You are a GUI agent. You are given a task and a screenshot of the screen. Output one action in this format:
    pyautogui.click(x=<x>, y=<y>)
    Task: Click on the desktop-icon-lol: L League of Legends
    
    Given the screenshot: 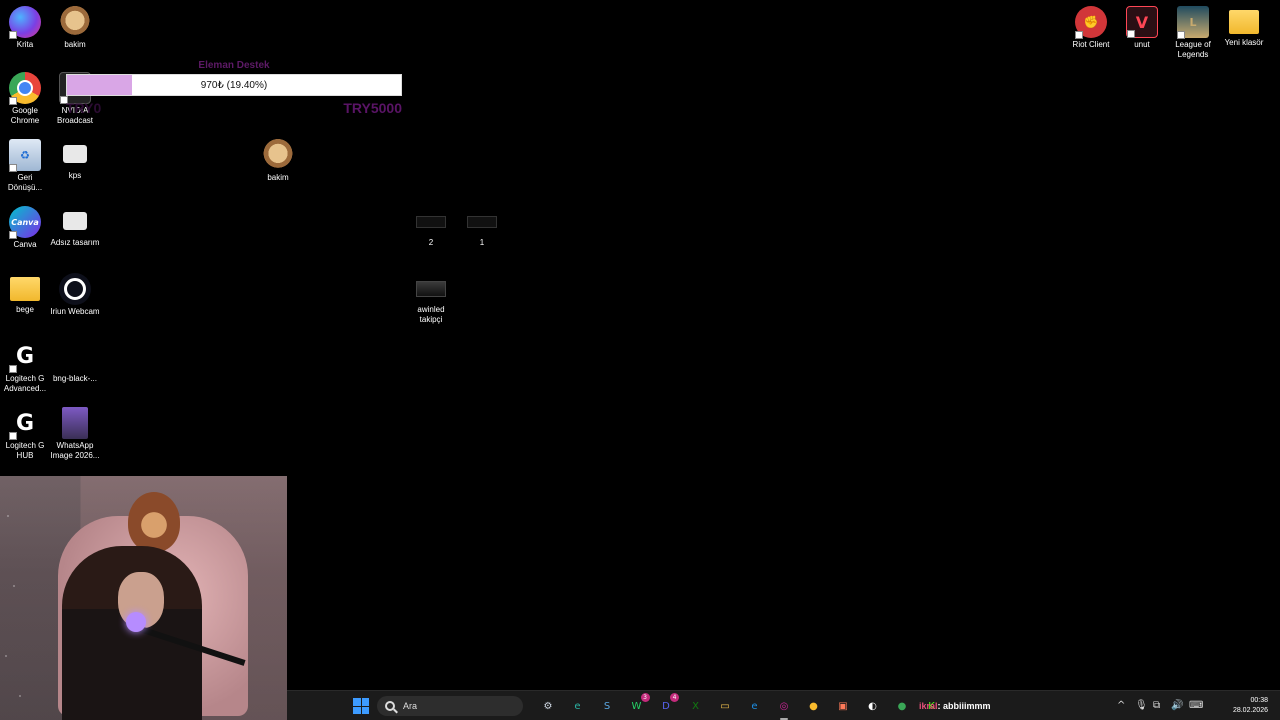 What is the action you would take?
    pyautogui.click(x=1193, y=33)
    